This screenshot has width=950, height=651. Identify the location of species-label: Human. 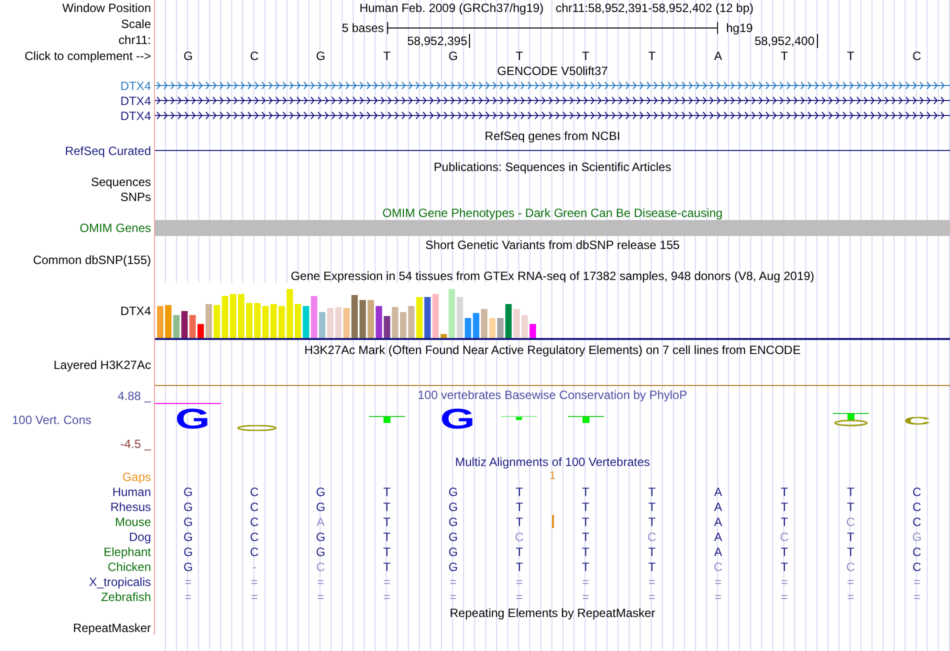
(131, 491).